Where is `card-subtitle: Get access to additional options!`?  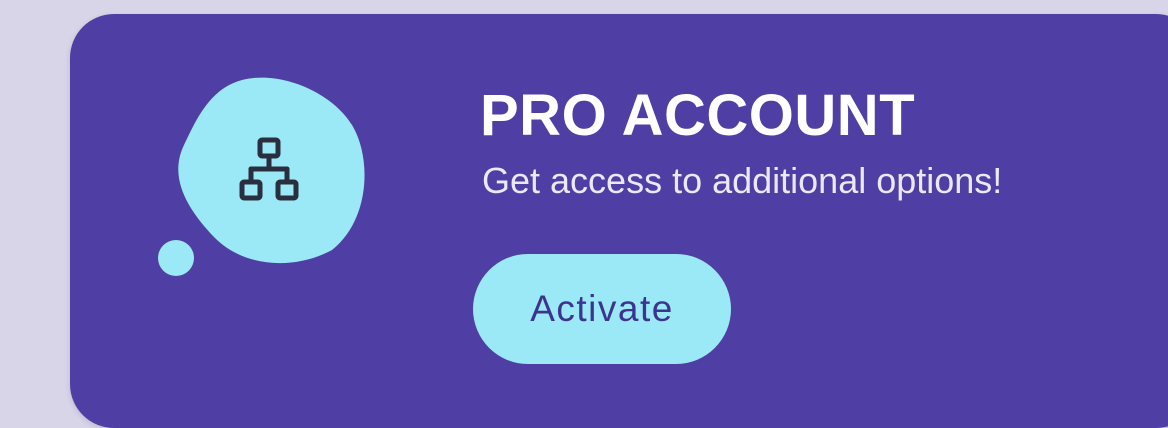 card-subtitle: Get access to additional options! is located at coordinates (742, 180).